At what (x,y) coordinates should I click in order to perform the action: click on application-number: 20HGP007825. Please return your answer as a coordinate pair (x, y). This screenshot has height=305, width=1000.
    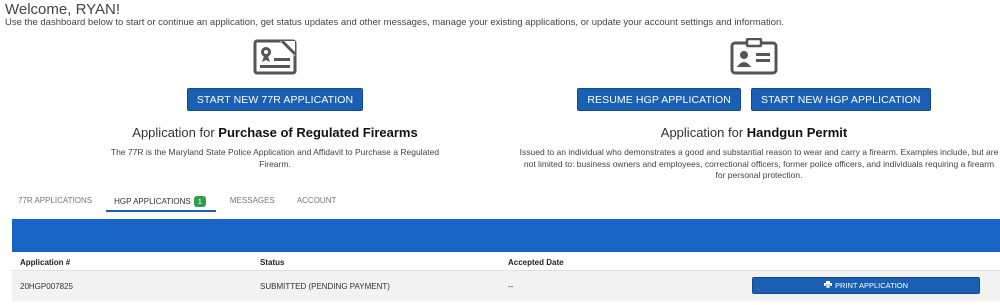
    Looking at the image, I should click on (46, 286).